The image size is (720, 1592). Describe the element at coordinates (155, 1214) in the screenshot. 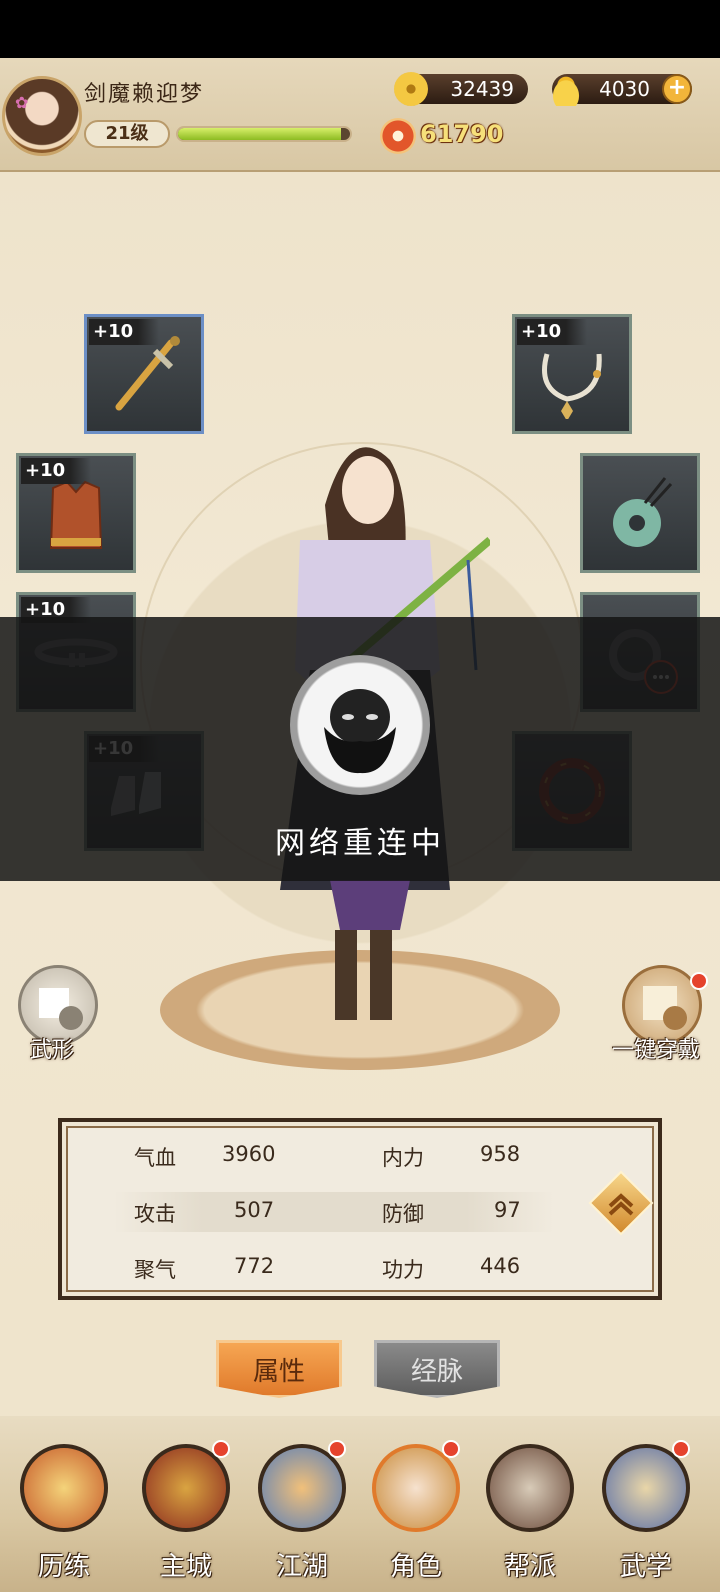

I see `stat-name: 攻击` at that location.